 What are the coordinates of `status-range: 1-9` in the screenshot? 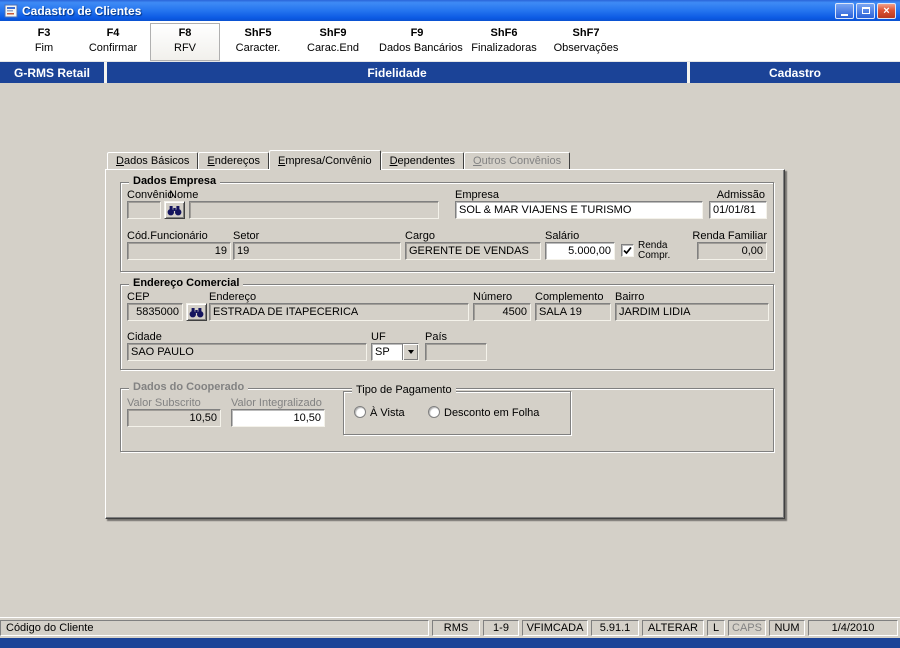 It's located at (501, 628).